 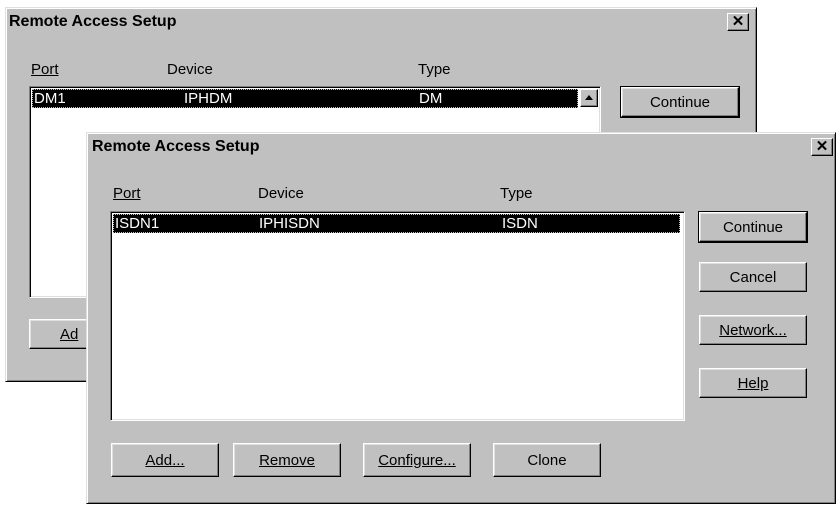 What do you see at coordinates (287, 460) in the screenshot?
I see `remove-button: Remove` at bounding box center [287, 460].